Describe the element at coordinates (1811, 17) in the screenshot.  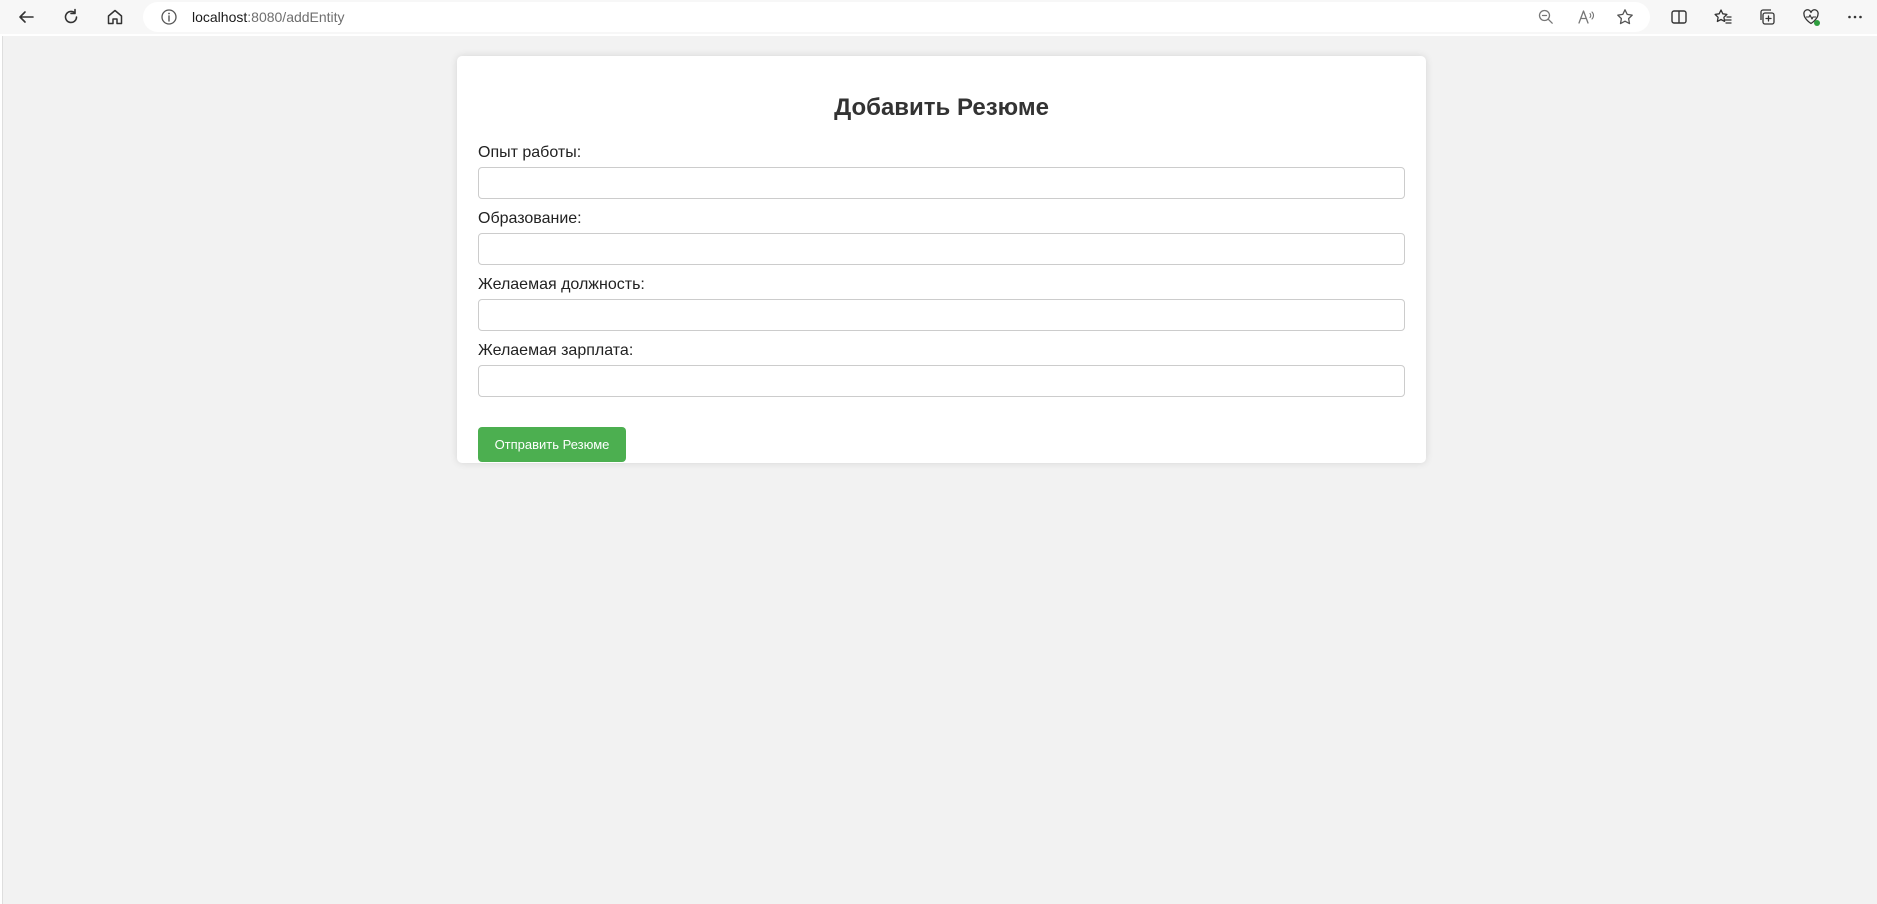
I see `browser-essentials-icon` at that location.